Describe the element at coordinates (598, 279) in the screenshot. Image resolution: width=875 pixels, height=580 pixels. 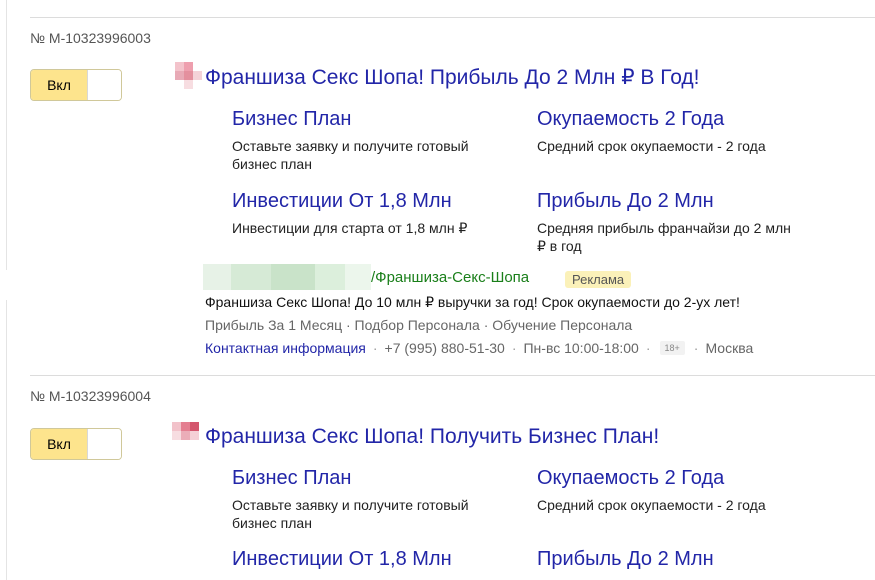
I see `ad-badge: Реклама` at that location.